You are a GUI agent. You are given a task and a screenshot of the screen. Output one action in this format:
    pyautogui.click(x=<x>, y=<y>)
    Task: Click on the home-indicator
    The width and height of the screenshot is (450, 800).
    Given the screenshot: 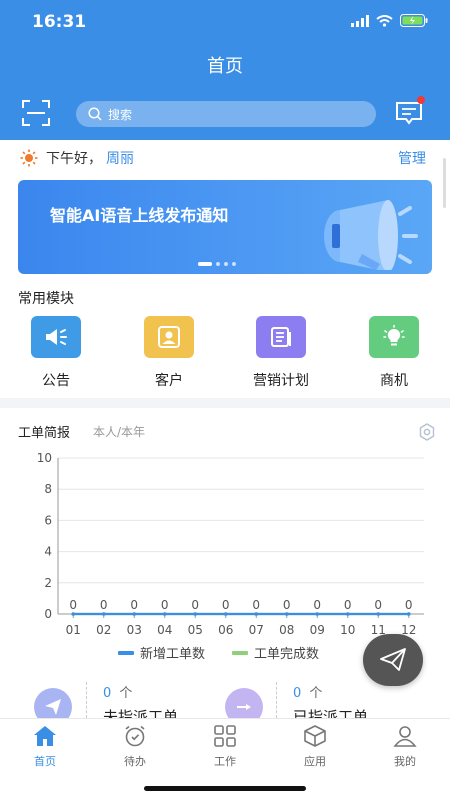 What is the action you would take?
    pyautogui.click(x=225, y=788)
    